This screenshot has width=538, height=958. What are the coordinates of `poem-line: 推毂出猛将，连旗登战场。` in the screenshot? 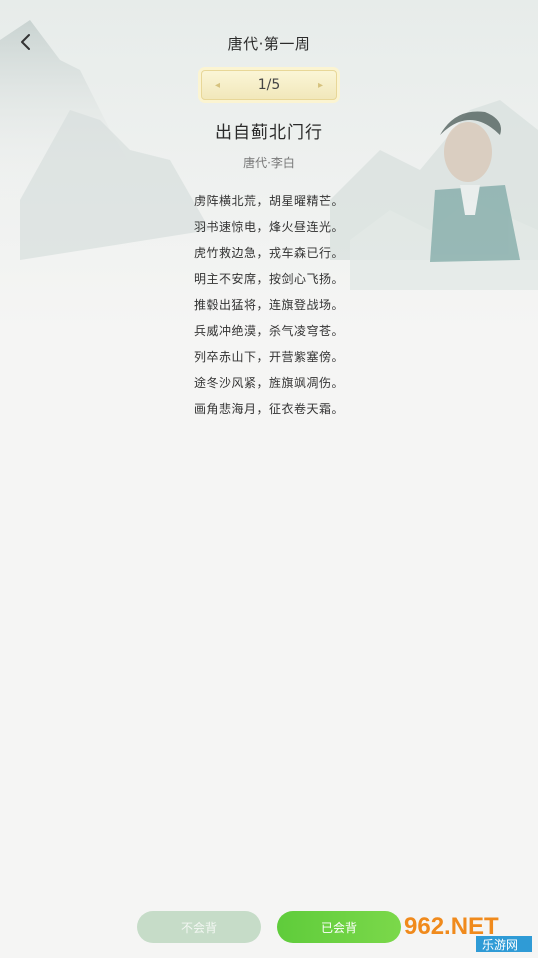 It's located at (268, 305).